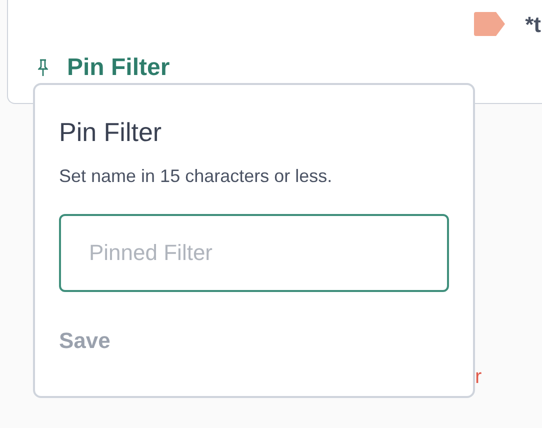 The height and width of the screenshot is (428, 542). Describe the element at coordinates (533, 24) in the screenshot. I see `tag-label: *t` at that location.